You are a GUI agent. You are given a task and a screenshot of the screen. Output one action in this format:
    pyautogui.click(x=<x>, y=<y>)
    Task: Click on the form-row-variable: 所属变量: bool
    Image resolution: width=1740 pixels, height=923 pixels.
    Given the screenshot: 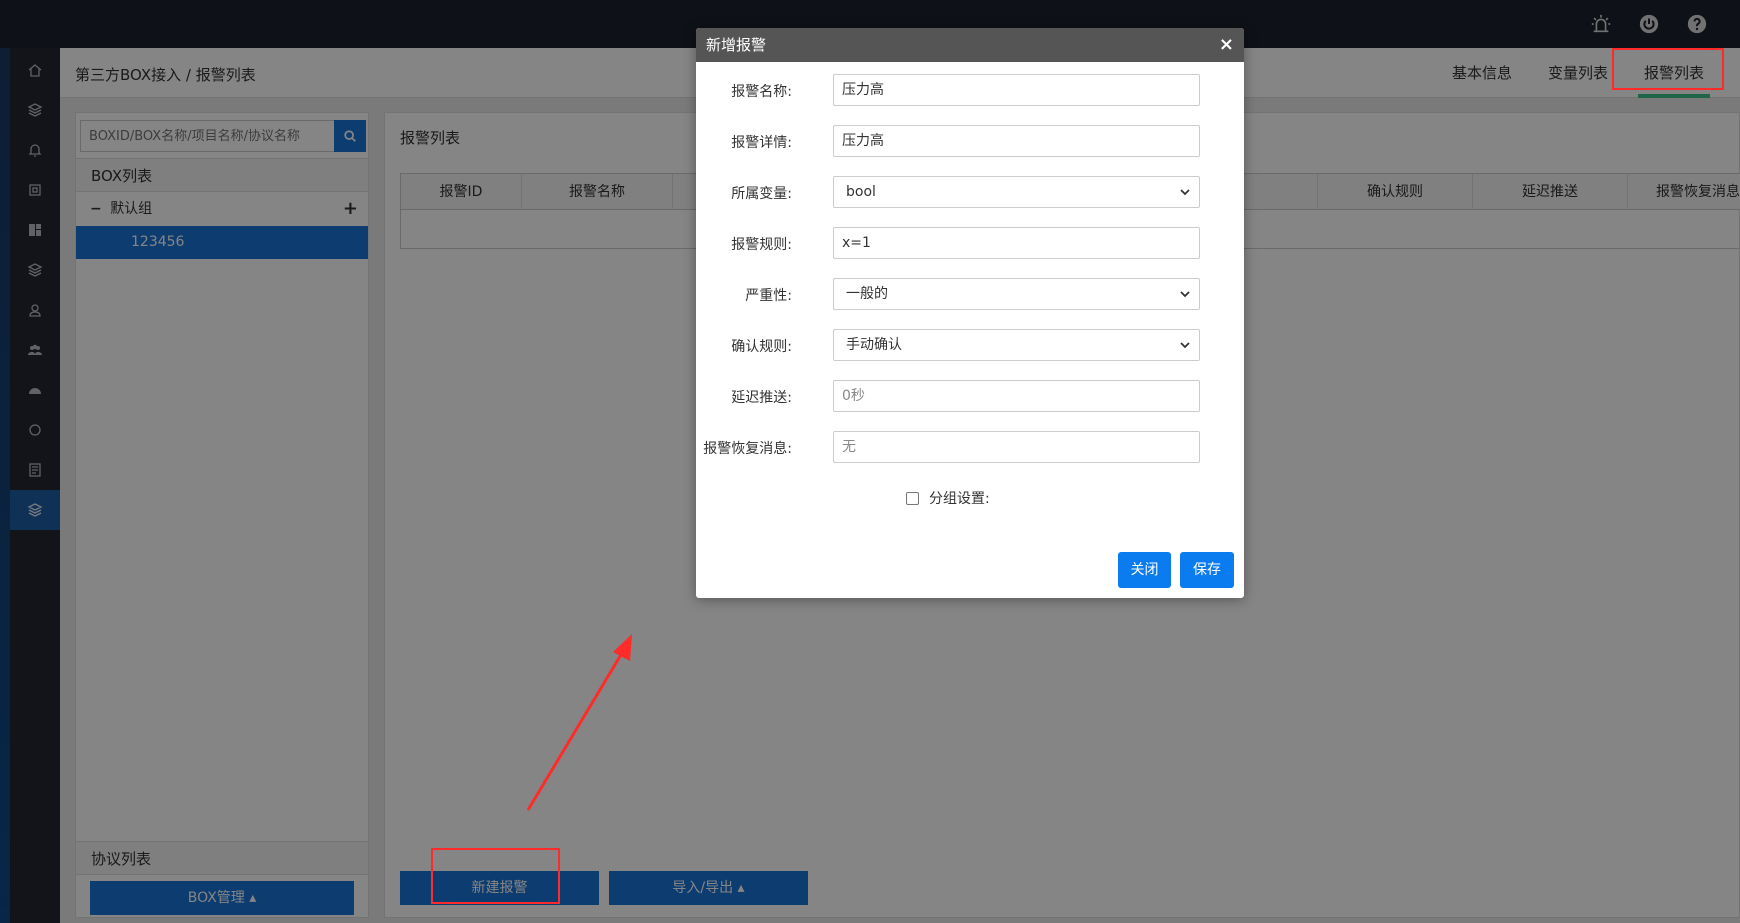 What is the action you would take?
    pyautogui.click(x=970, y=192)
    